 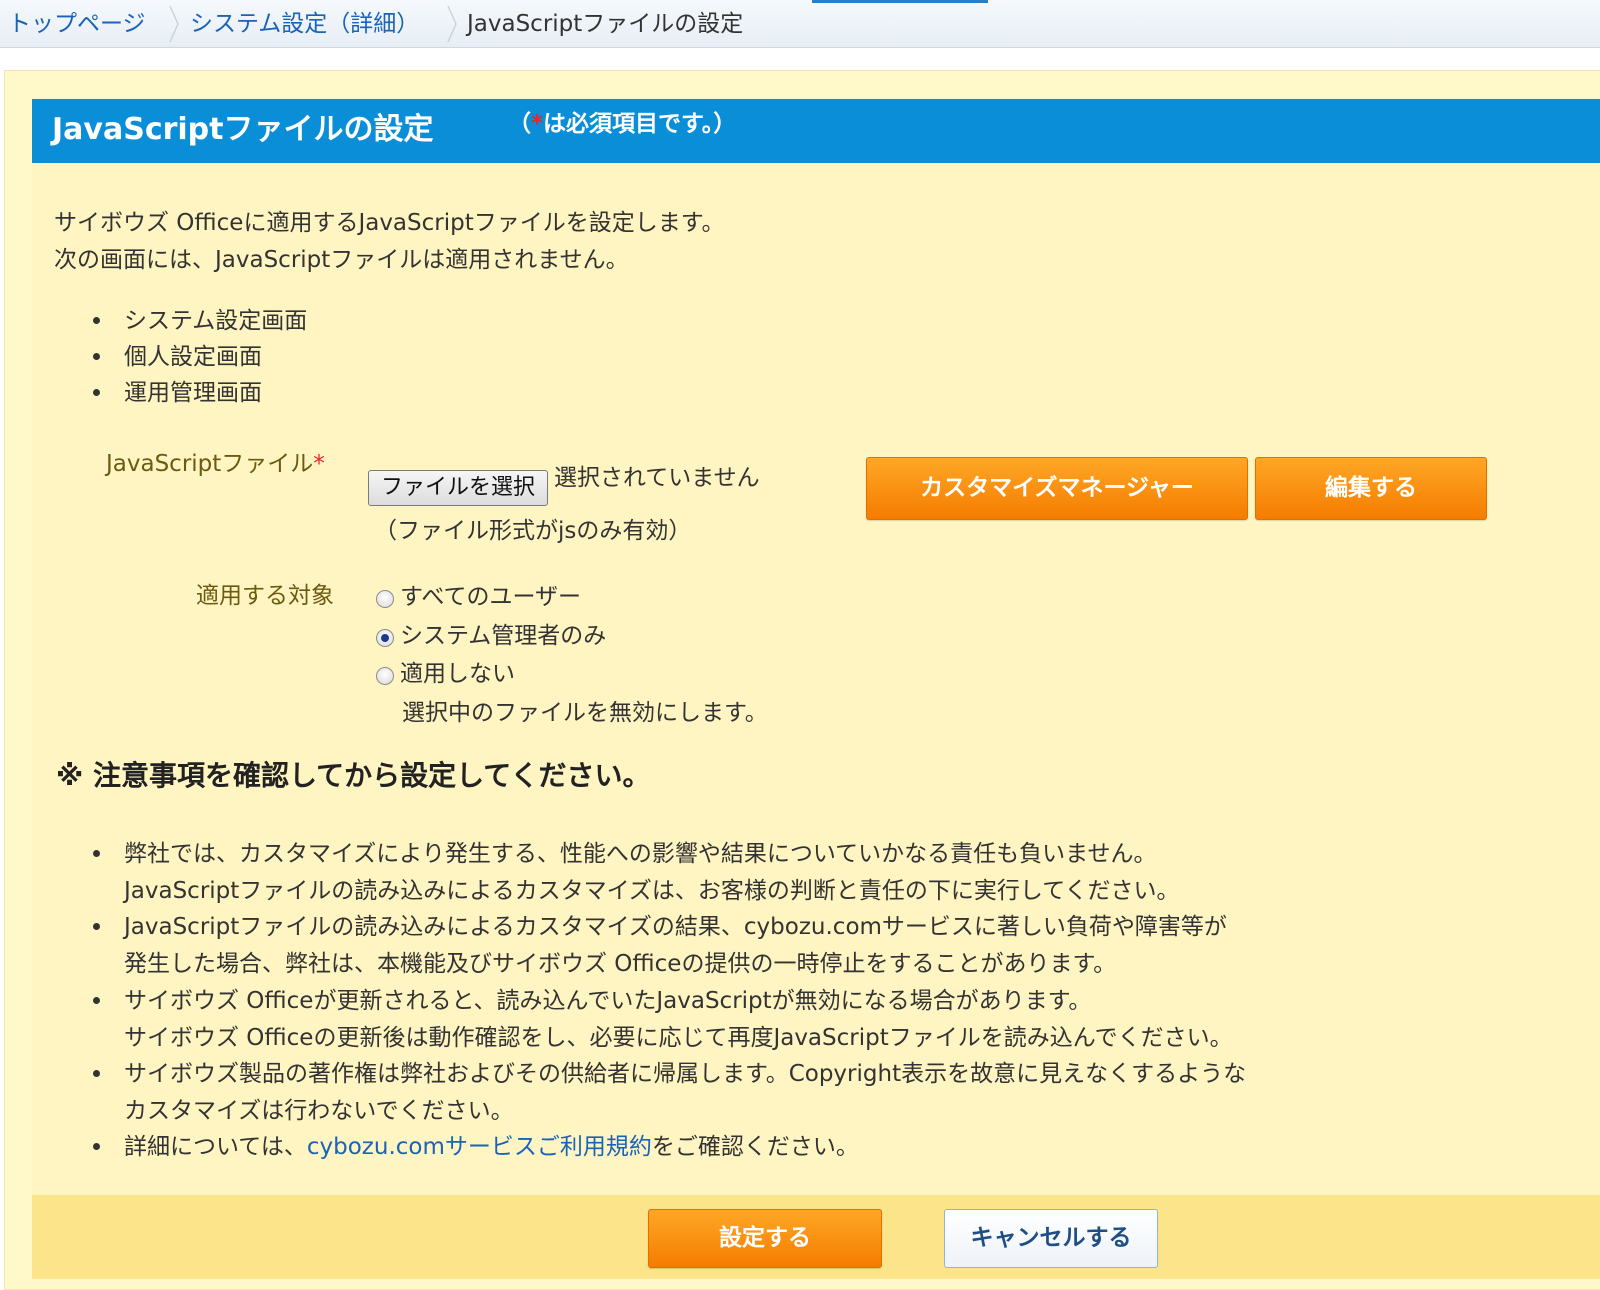 I want to click on radio-all-users-label: すべてのユーザー, so click(x=490, y=597).